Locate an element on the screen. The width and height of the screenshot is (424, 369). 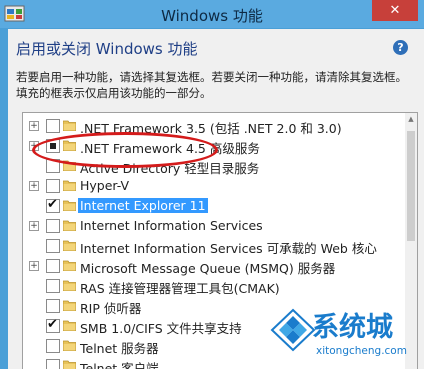
feature-row: + Internet Information Services is located at coordinates (215, 226).